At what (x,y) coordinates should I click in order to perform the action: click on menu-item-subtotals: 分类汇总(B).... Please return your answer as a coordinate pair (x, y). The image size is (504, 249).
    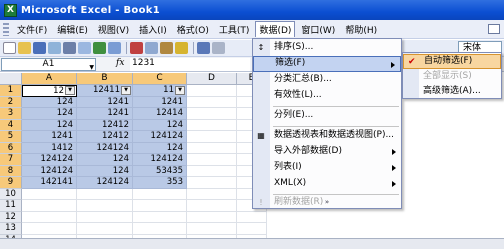
    Looking at the image, I should click on (327, 80).